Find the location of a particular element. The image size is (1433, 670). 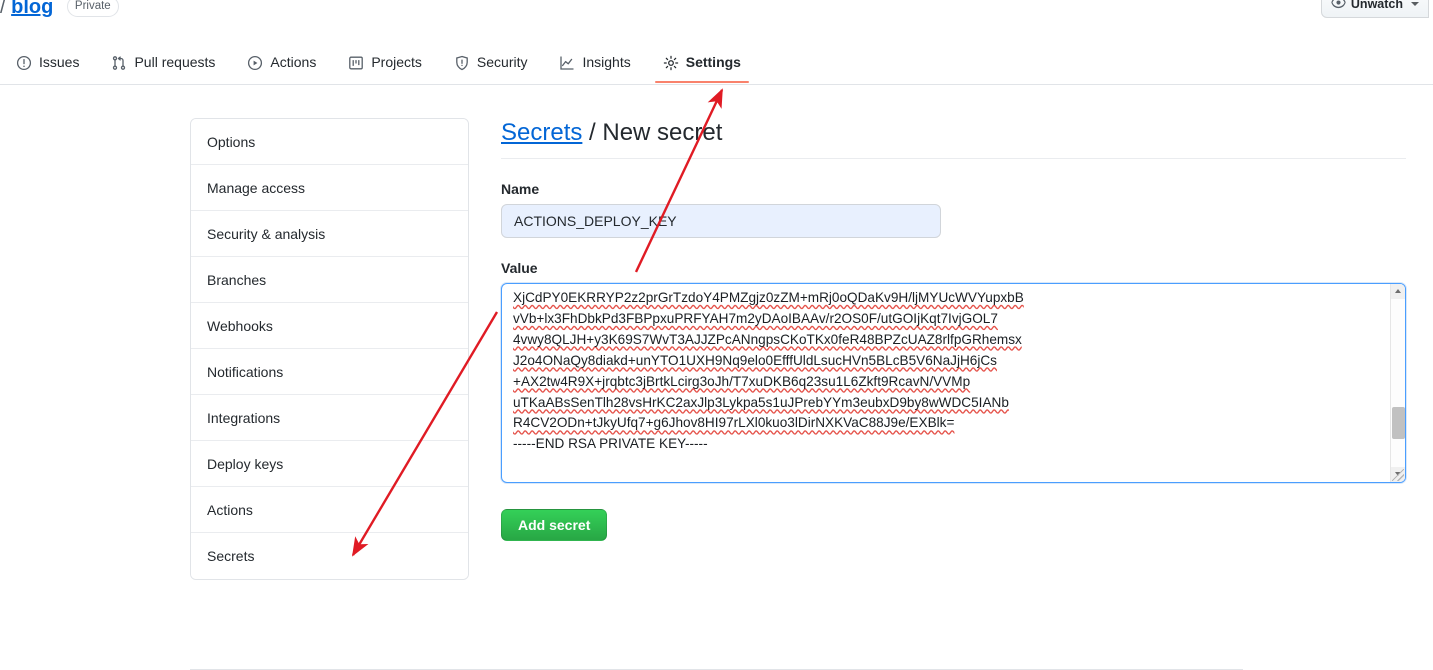

tab-issues: Issues is located at coordinates (47, 62).